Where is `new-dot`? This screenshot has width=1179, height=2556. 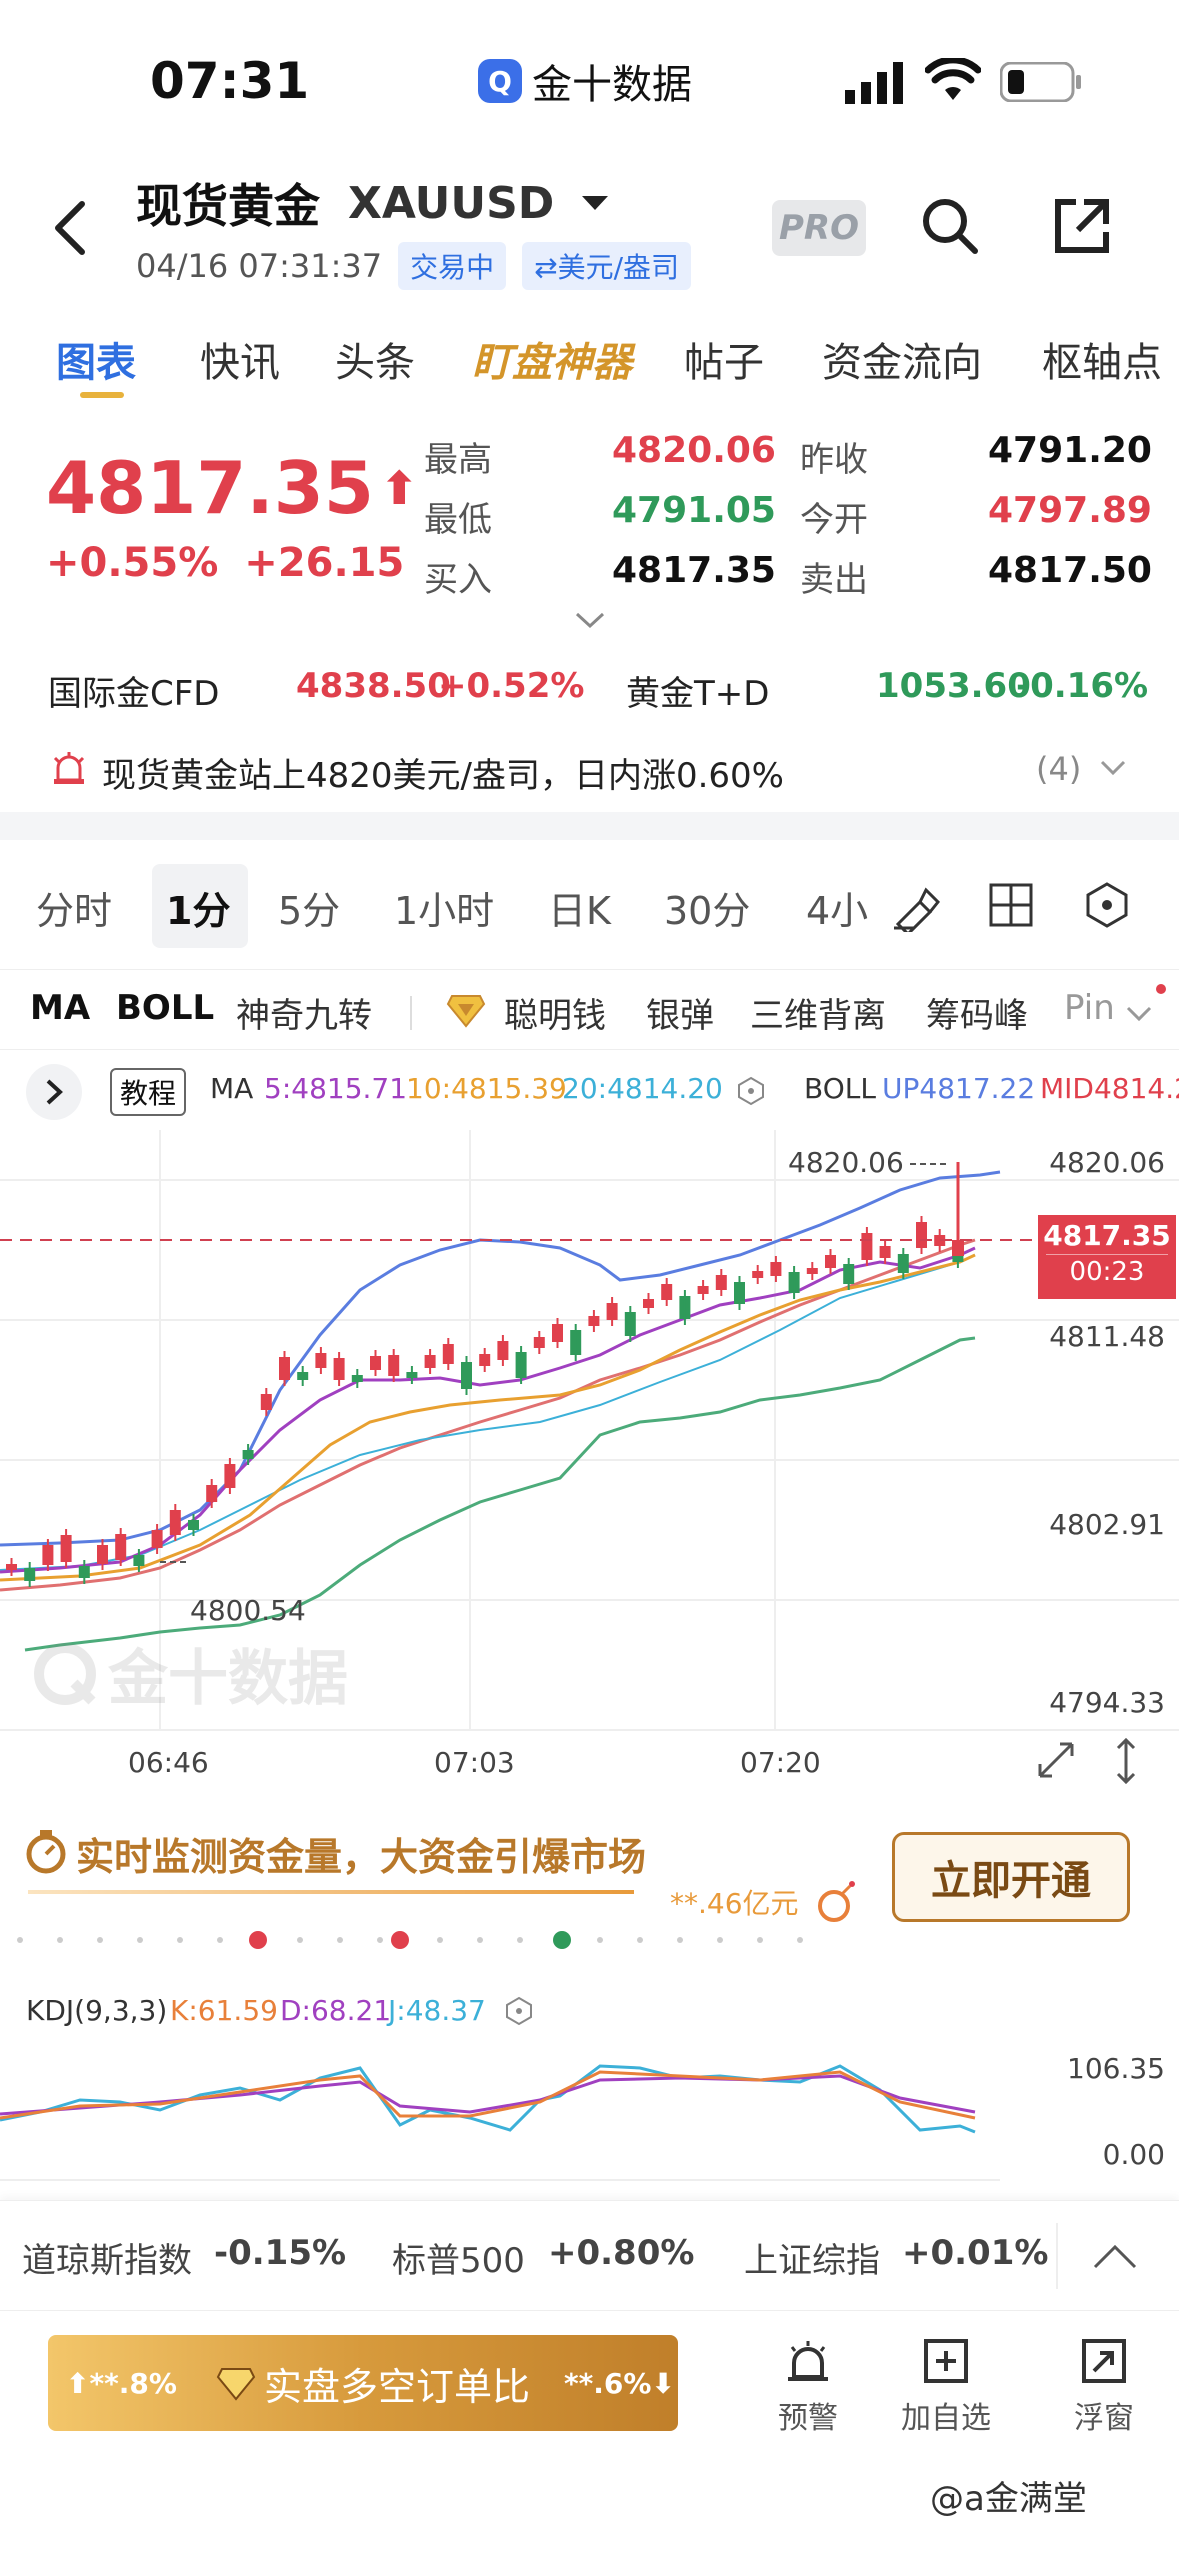
new-dot is located at coordinates (1161, 989).